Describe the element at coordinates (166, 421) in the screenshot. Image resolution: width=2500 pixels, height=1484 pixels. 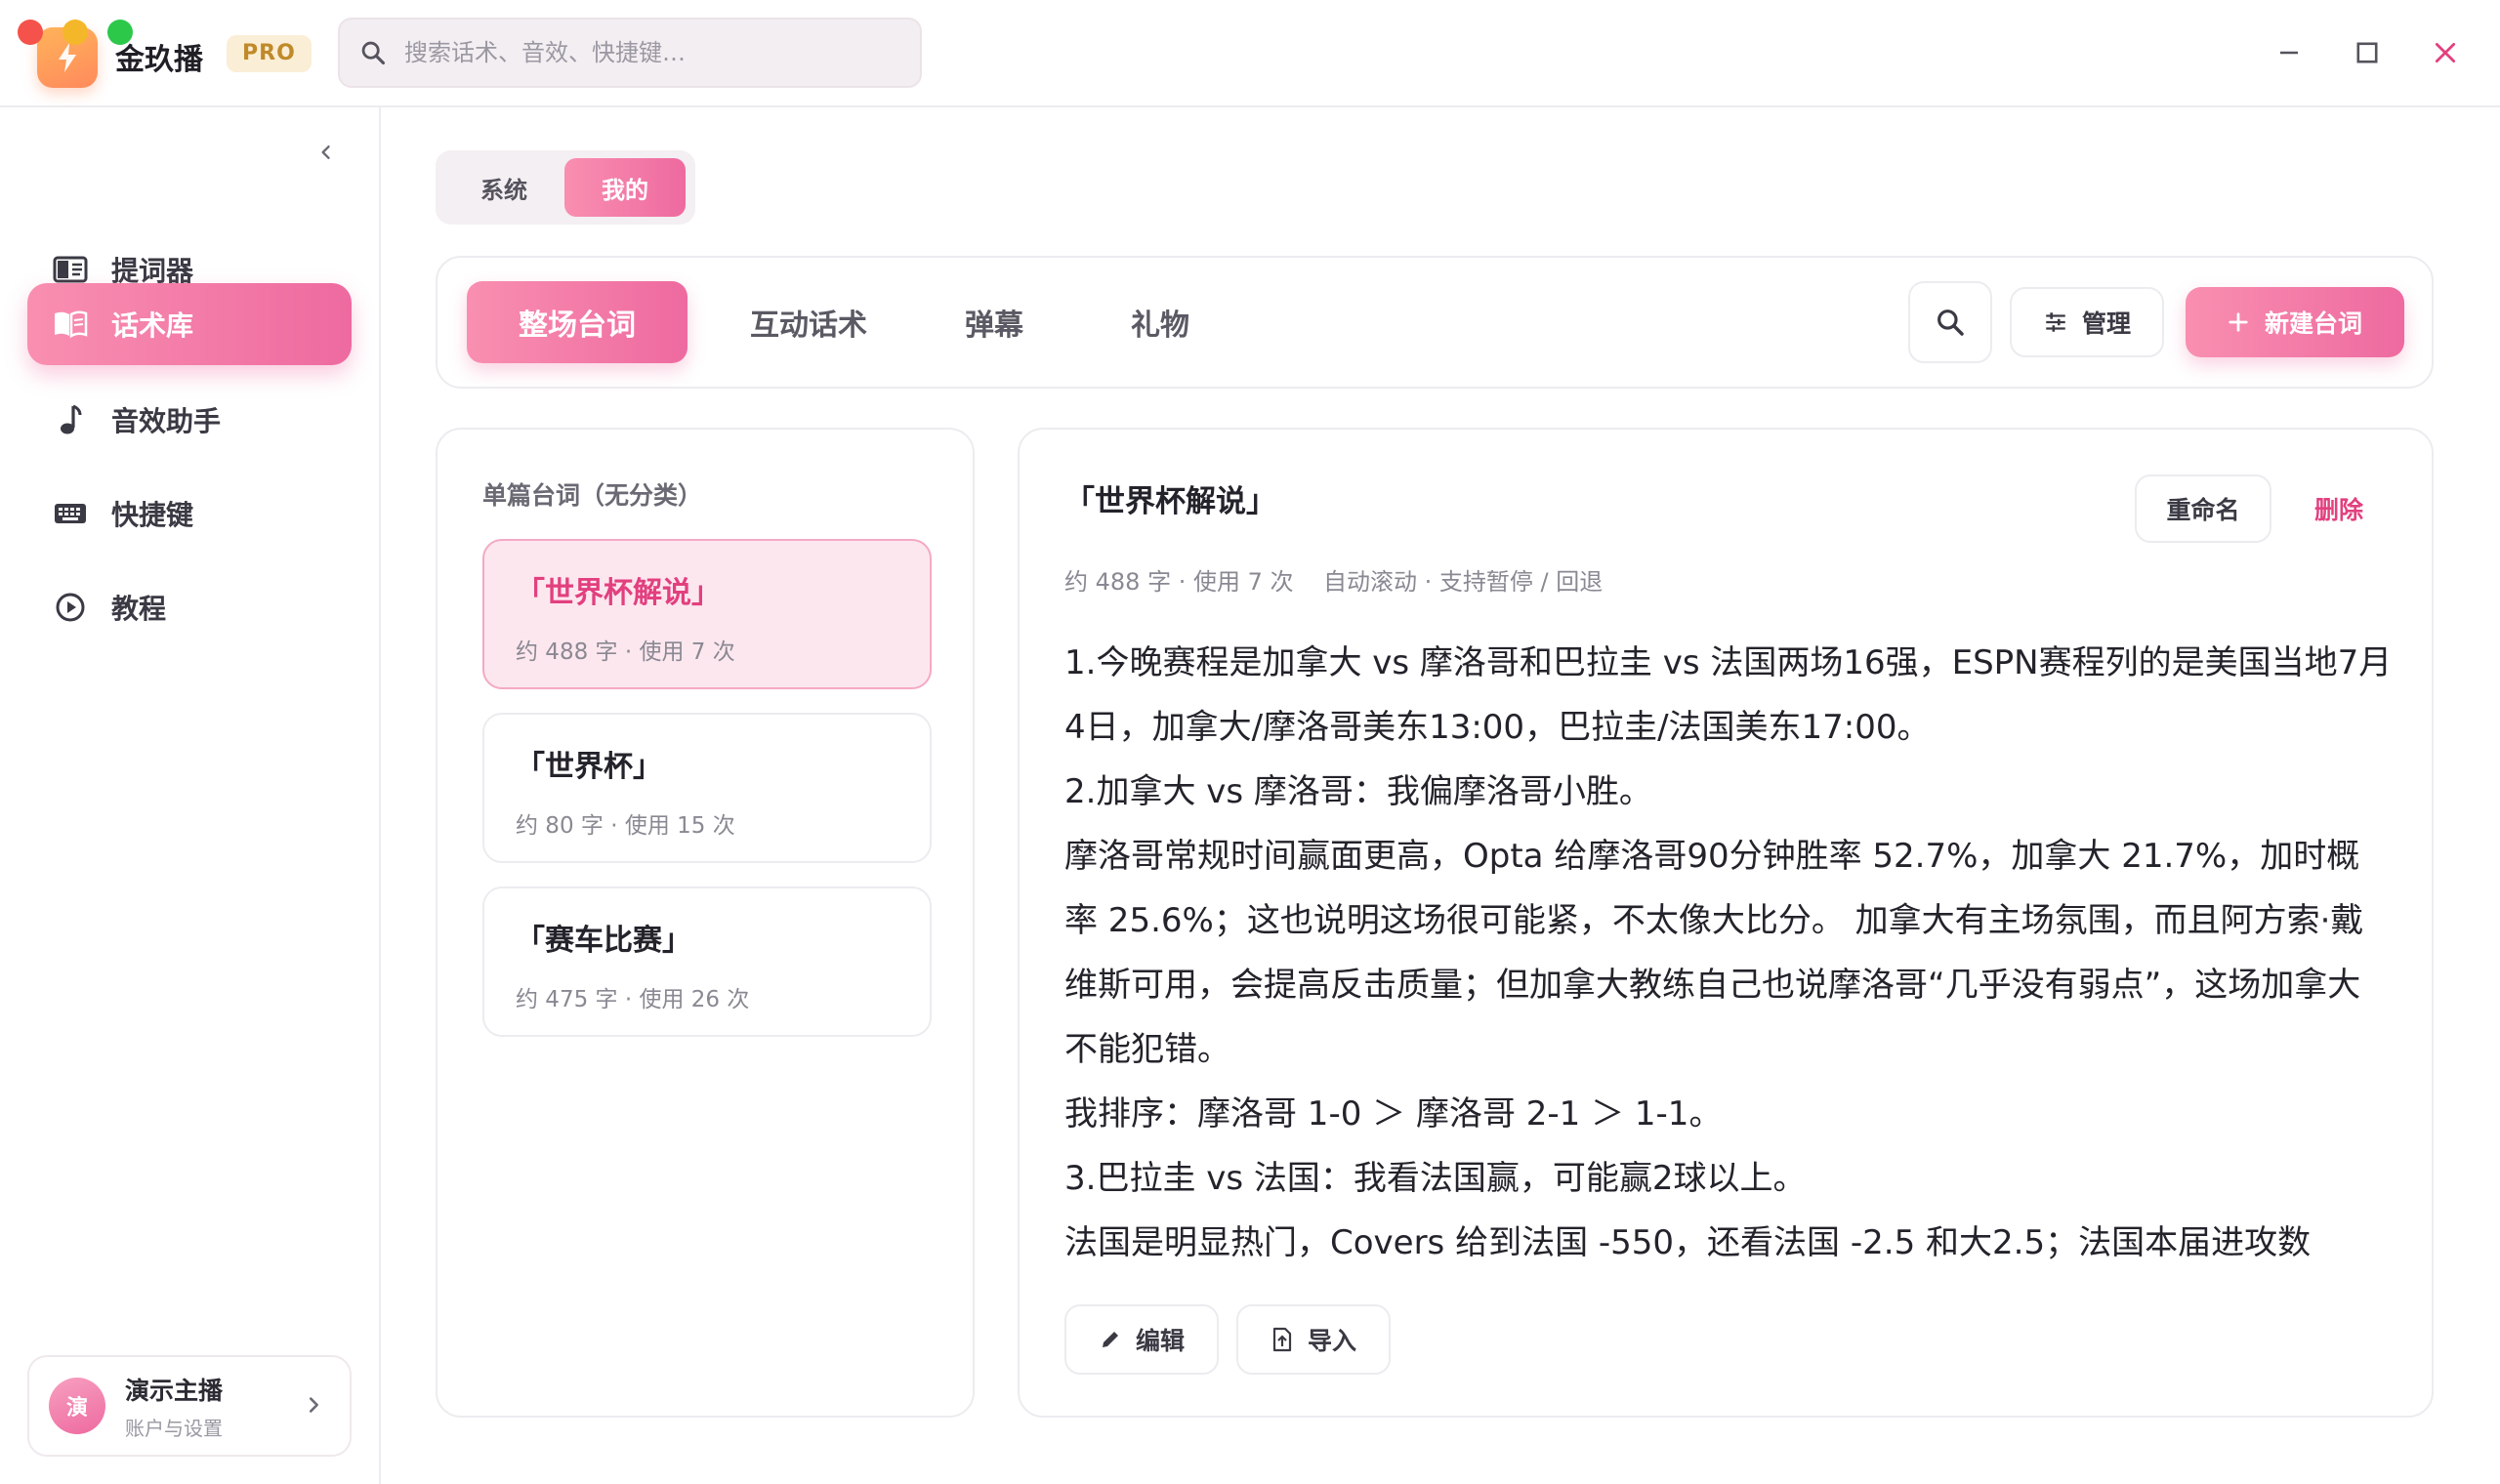
I see `sidebar-item-label: 音效助手` at that location.